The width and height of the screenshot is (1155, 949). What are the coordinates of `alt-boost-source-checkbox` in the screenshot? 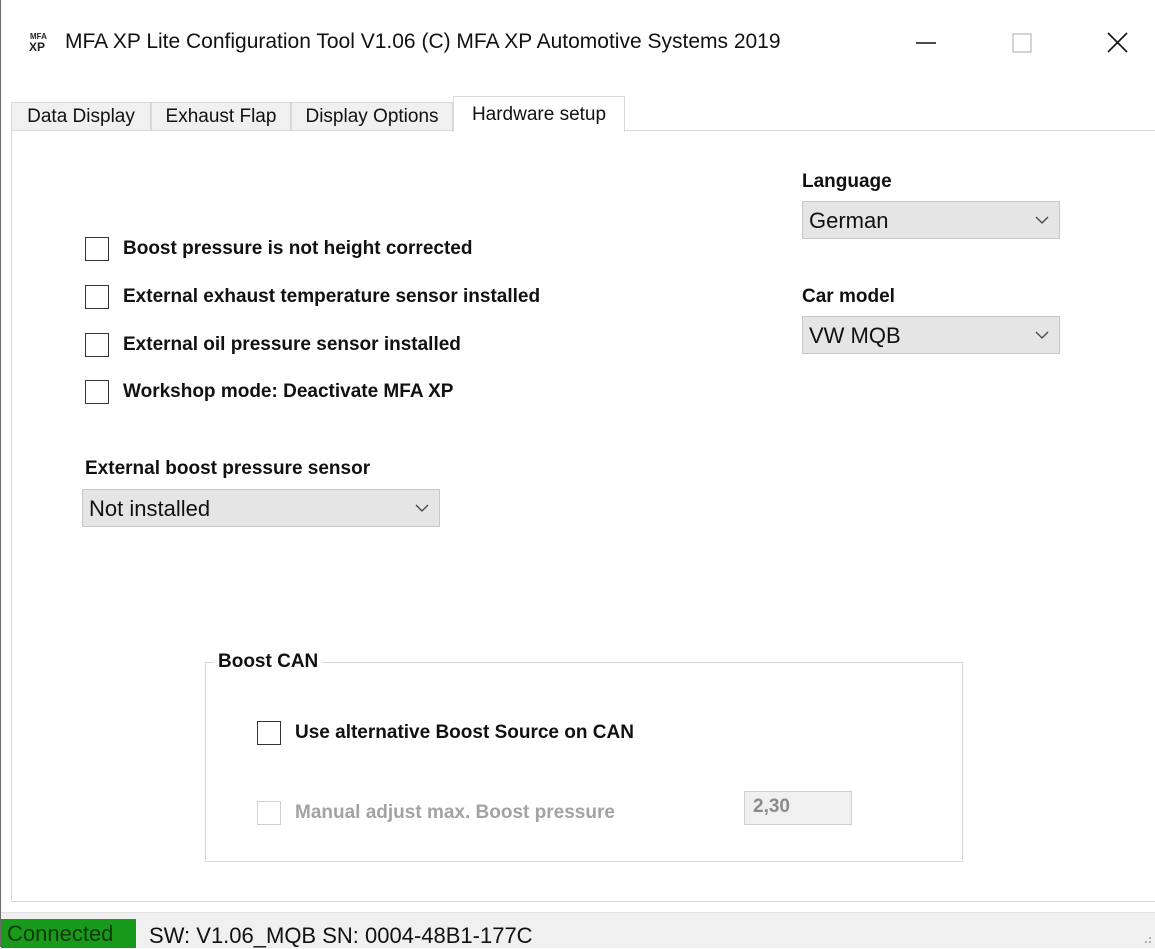 It's located at (269, 733).